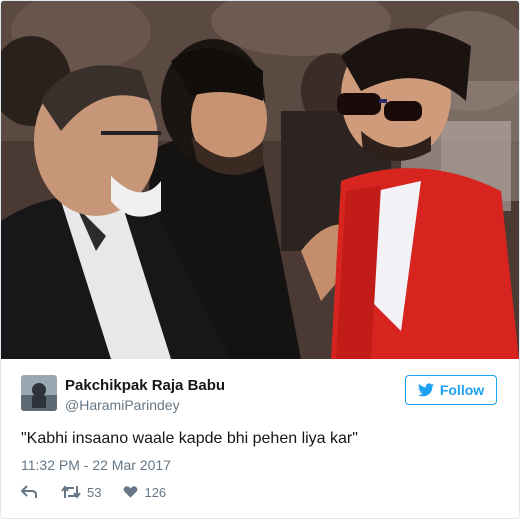  I want to click on follow-label: Follow, so click(462, 390).